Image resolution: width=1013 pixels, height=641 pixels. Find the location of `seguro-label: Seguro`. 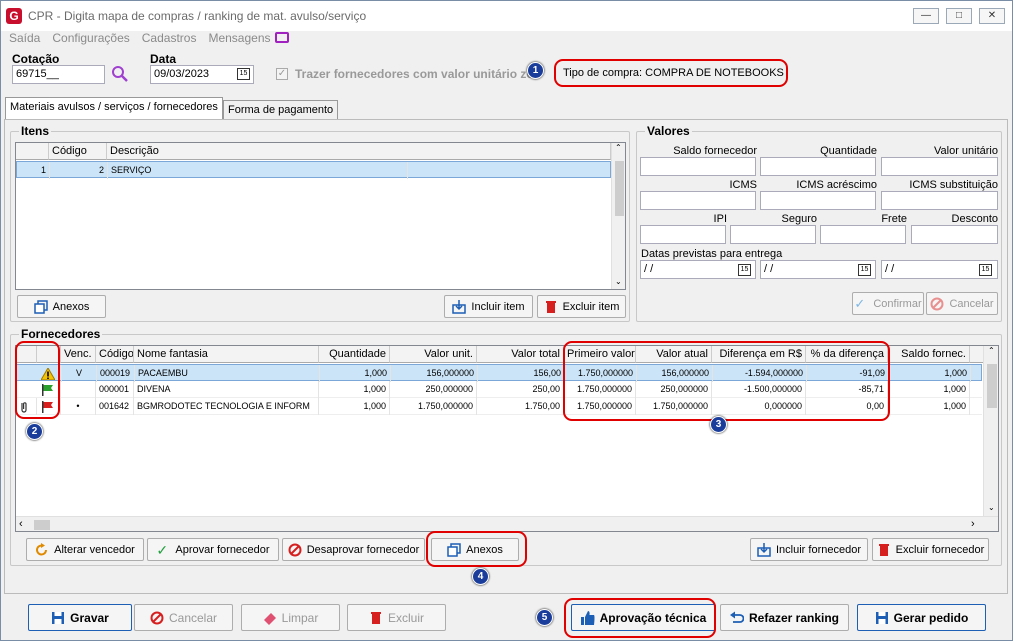

seguro-label: Seguro is located at coordinates (799, 219).